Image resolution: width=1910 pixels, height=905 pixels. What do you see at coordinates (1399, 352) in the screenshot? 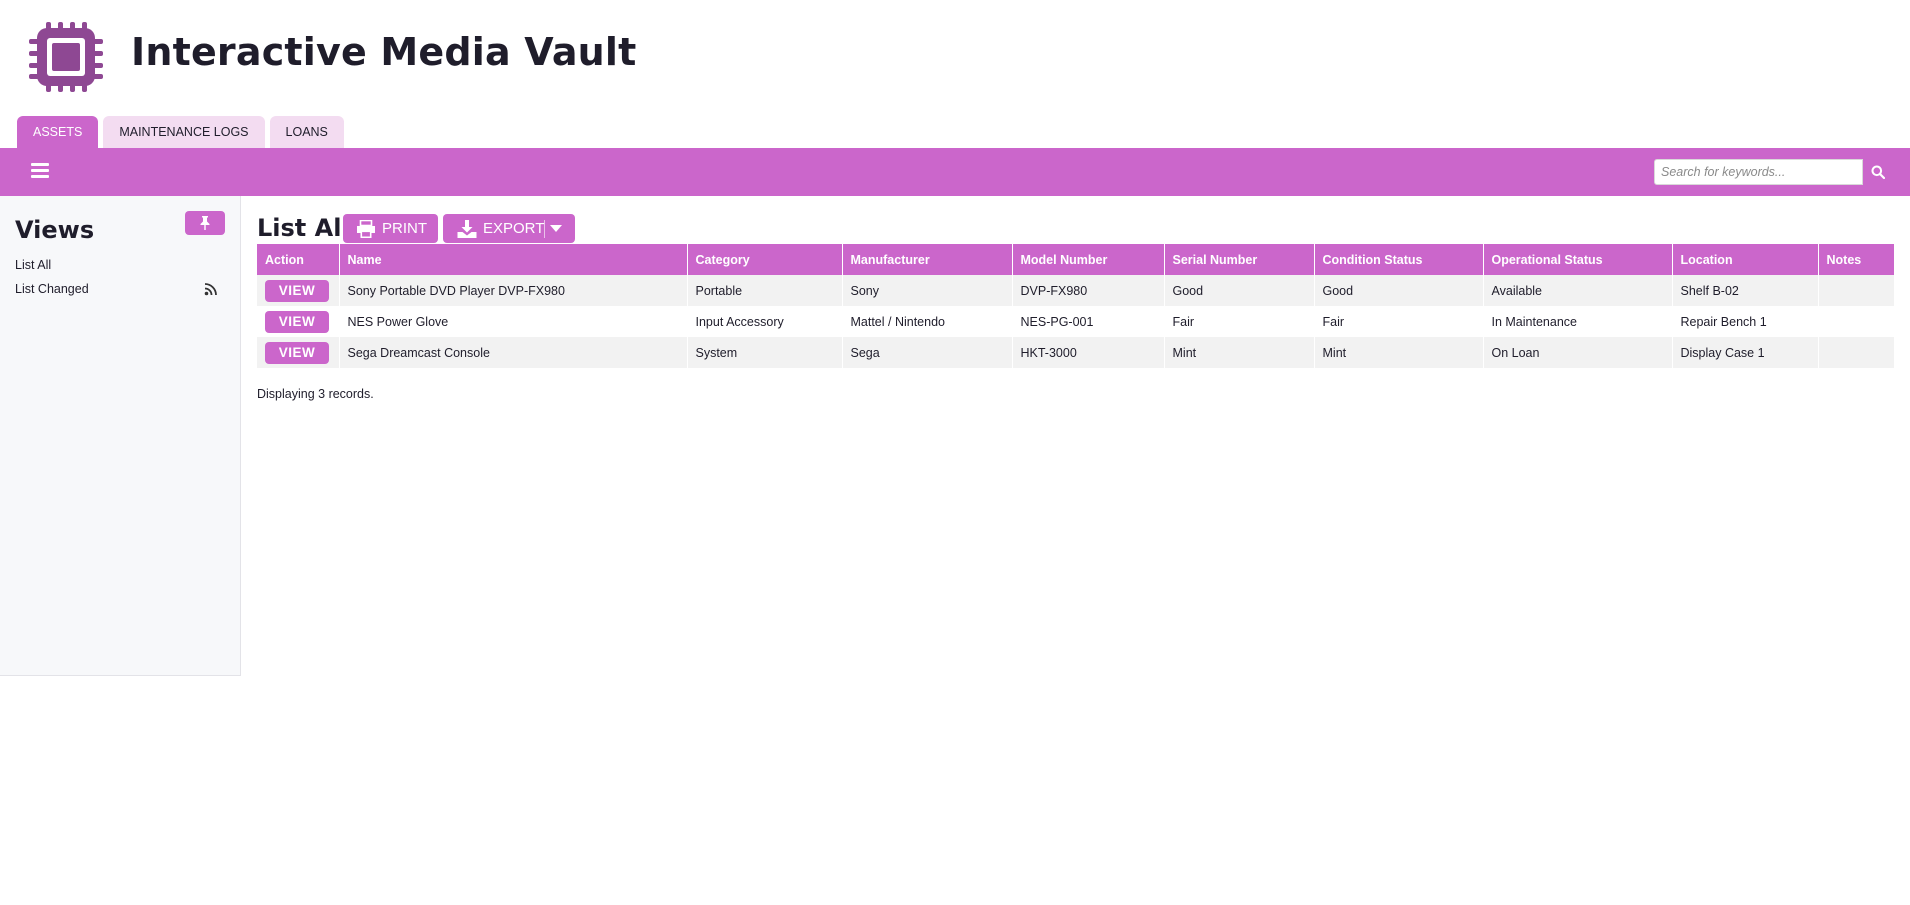
I see `condition-status-cell: Mint` at bounding box center [1399, 352].